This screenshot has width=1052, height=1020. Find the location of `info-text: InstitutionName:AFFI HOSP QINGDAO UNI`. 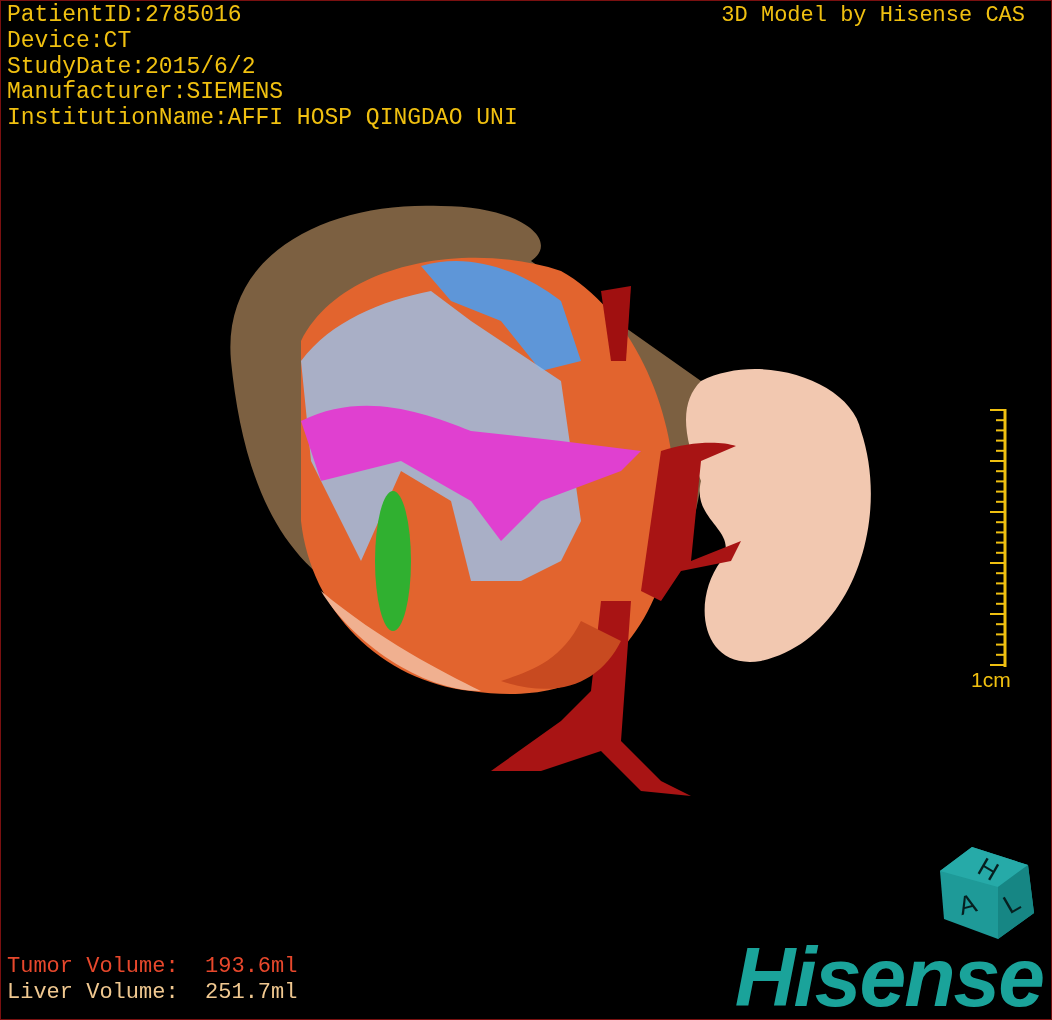

info-text: InstitutionName:AFFI HOSP QINGDAO UNI is located at coordinates (262, 119).